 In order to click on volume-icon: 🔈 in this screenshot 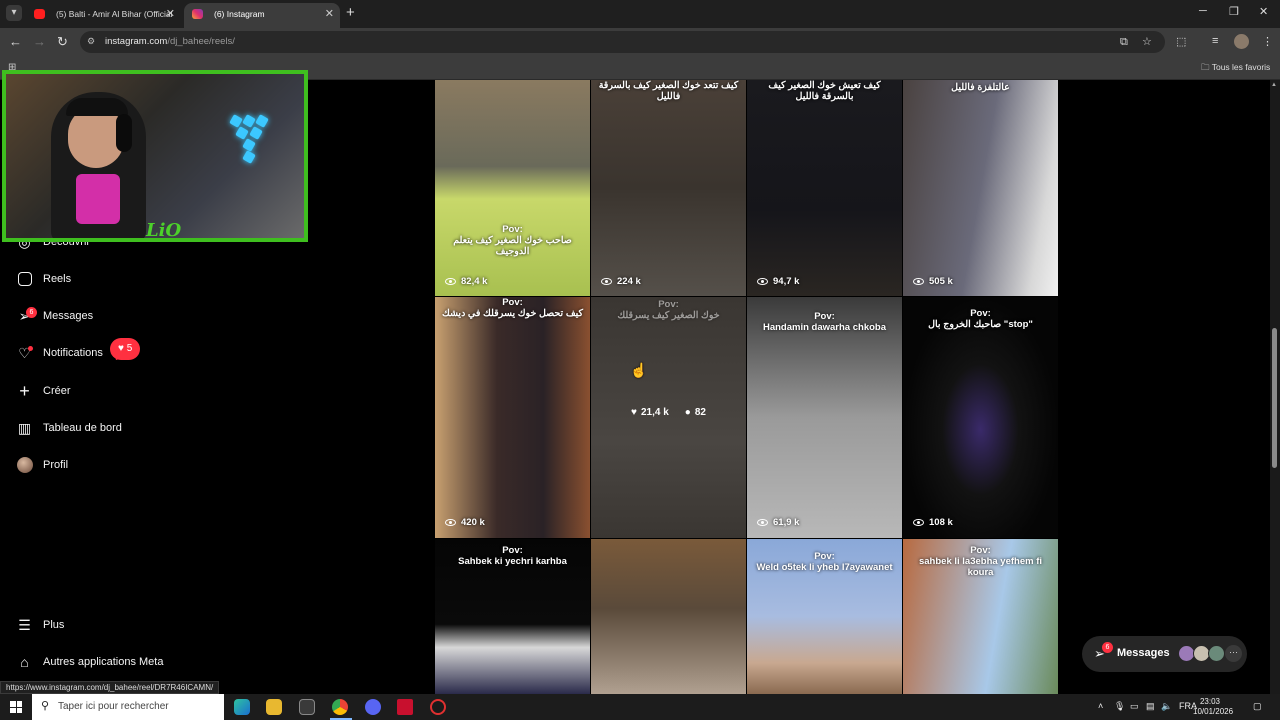, I will do `click(1166, 706)`.